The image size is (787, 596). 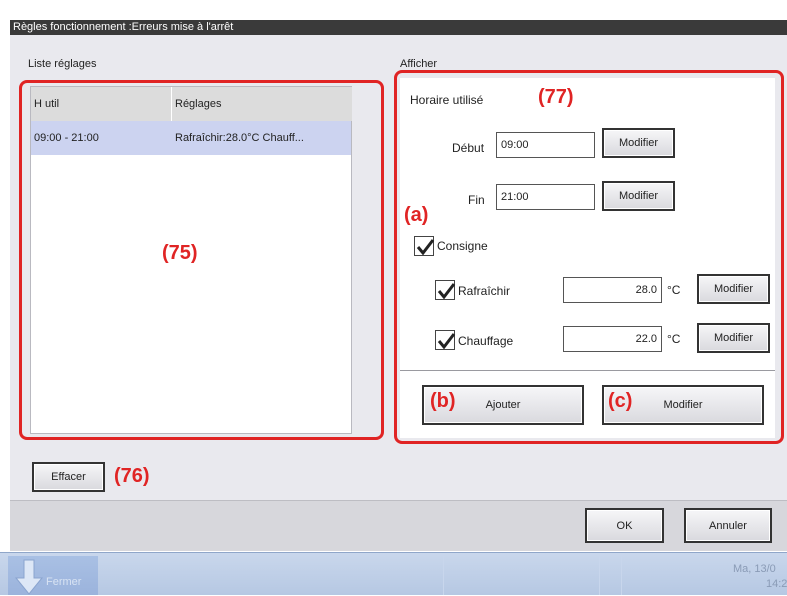 I want to click on close-start-button: Fermer, so click(x=53, y=575).